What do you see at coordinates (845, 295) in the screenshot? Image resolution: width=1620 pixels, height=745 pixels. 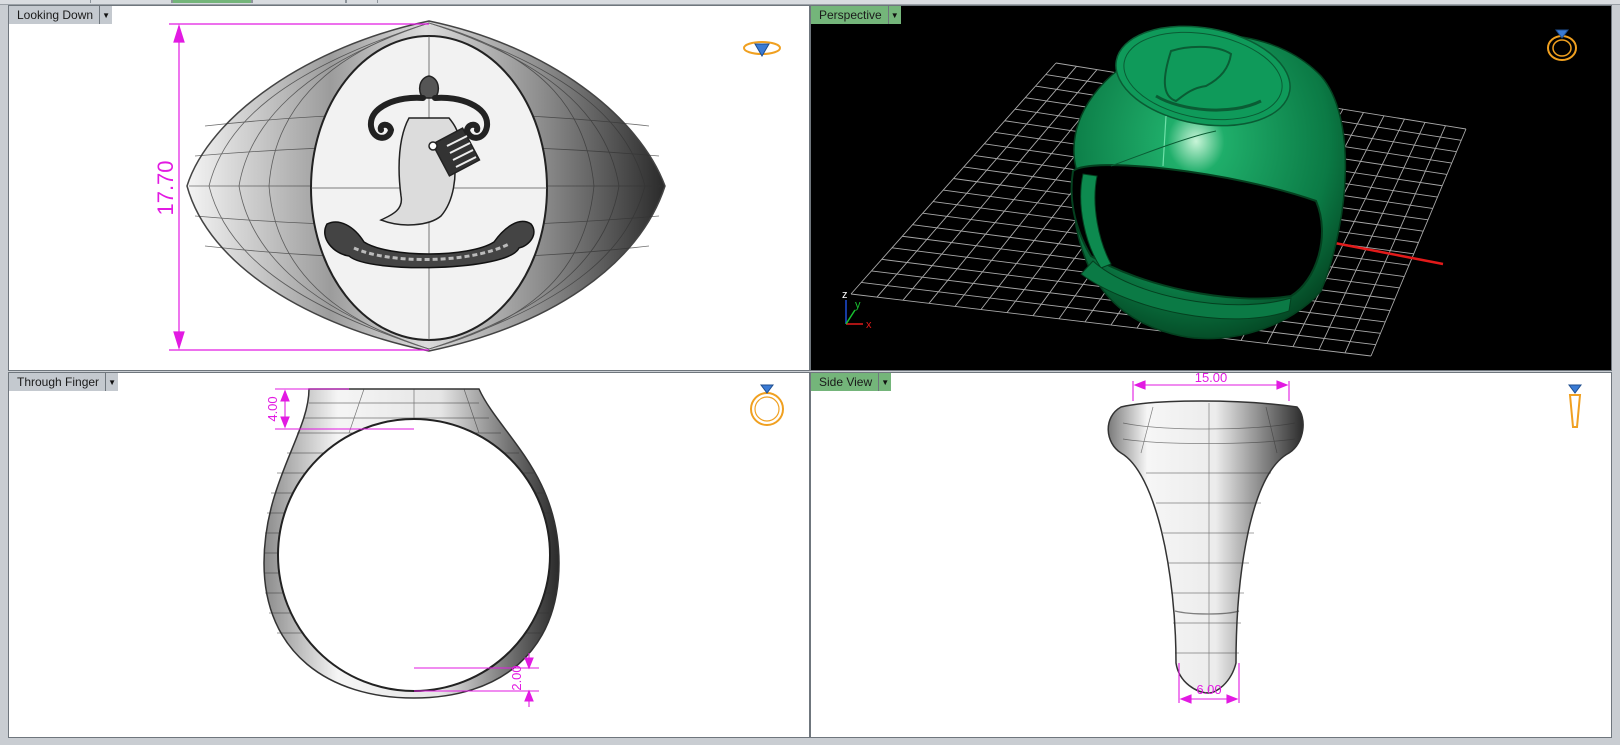 I see `axis-label-z: z` at bounding box center [845, 295].